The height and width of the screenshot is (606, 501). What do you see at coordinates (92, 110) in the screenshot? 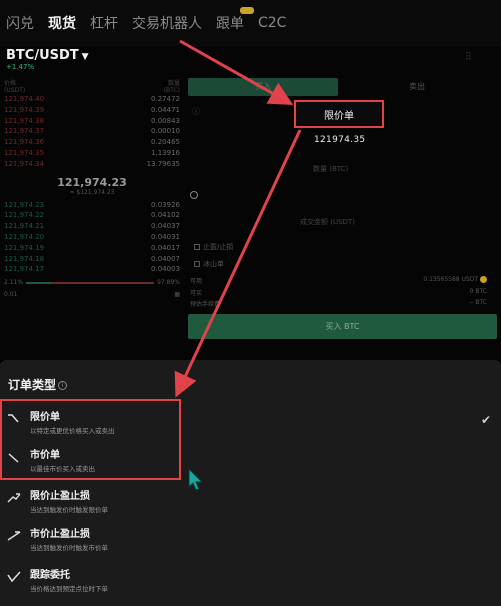
I see `ask-row: 121,974.39 0.04471` at bounding box center [92, 110].